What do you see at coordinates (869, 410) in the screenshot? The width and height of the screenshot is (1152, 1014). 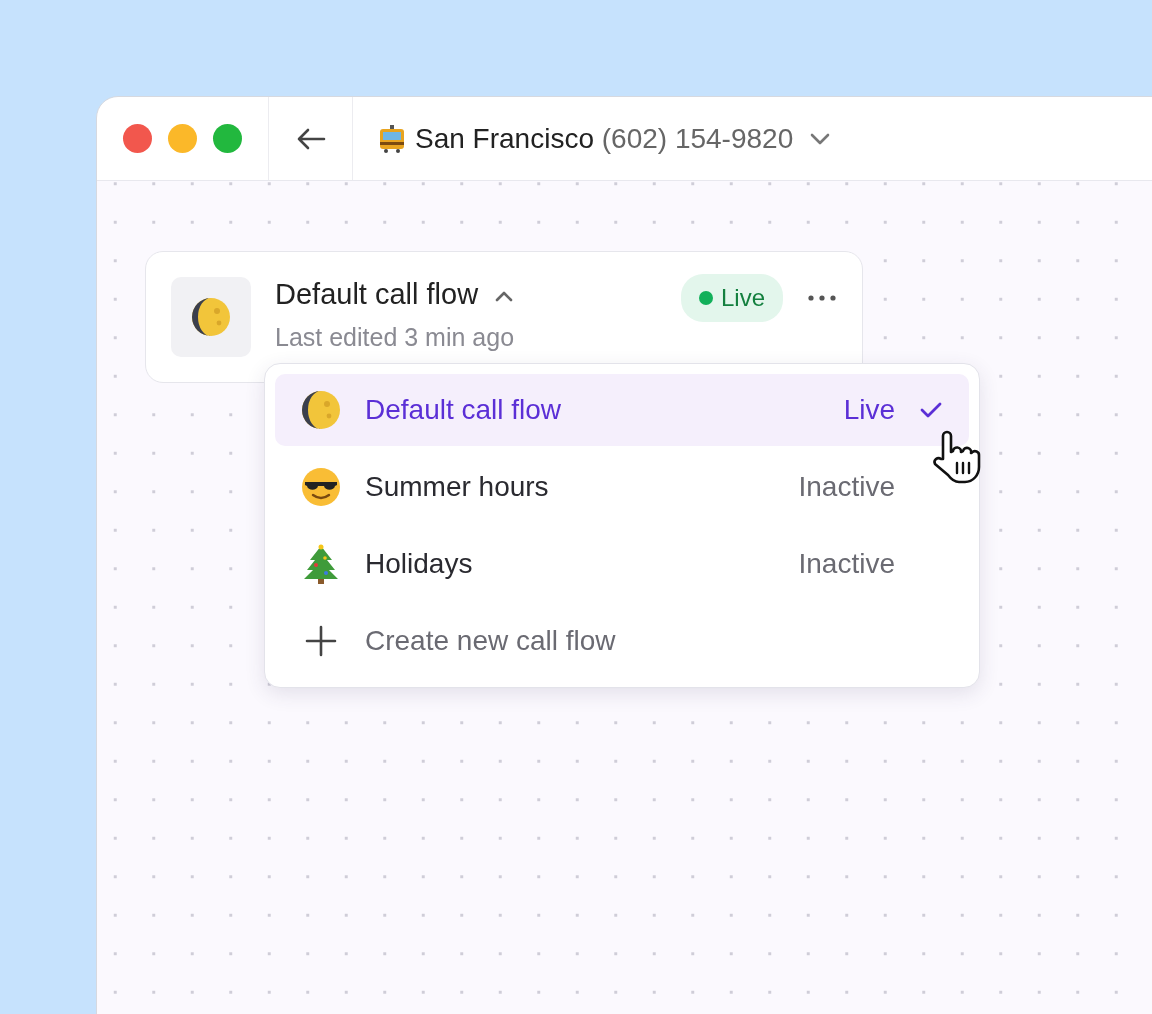 I see `status-text: Live` at bounding box center [869, 410].